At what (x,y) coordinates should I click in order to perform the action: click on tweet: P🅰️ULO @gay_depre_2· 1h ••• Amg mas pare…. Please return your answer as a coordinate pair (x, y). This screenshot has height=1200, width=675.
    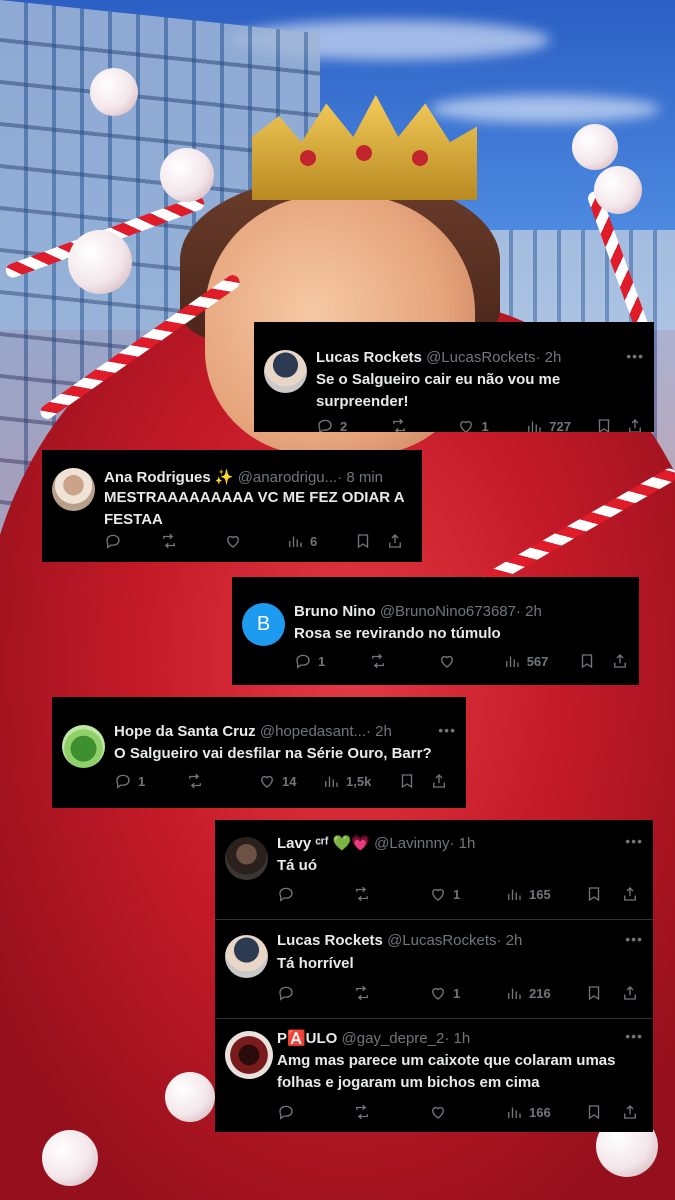
    Looking at the image, I should click on (434, 1075).